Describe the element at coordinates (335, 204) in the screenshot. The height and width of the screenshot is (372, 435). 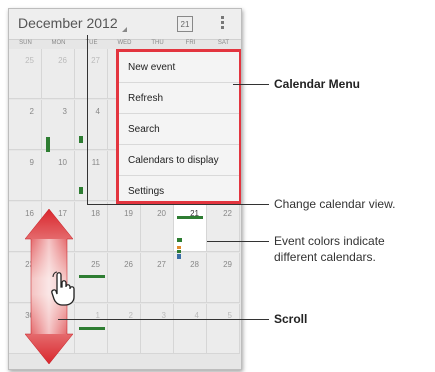
I see `callout-change-view: Change calendar view.` at that location.